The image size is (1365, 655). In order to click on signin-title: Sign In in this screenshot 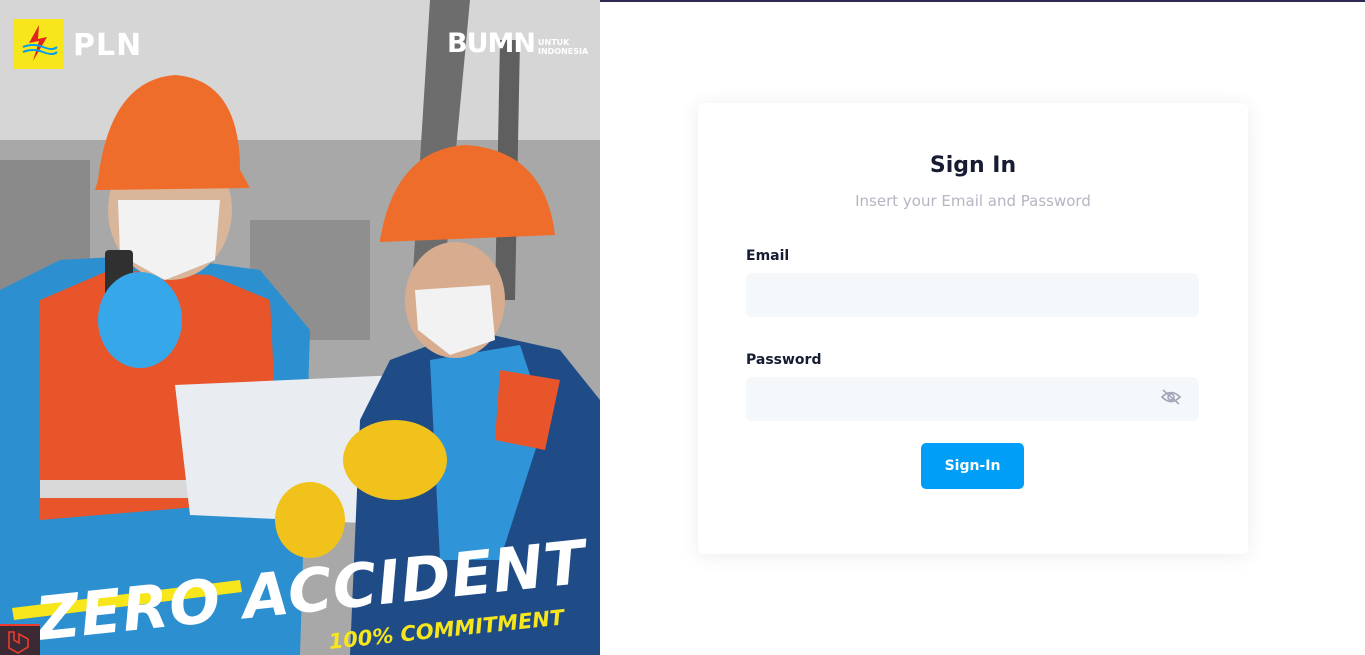, I will do `click(973, 165)`.